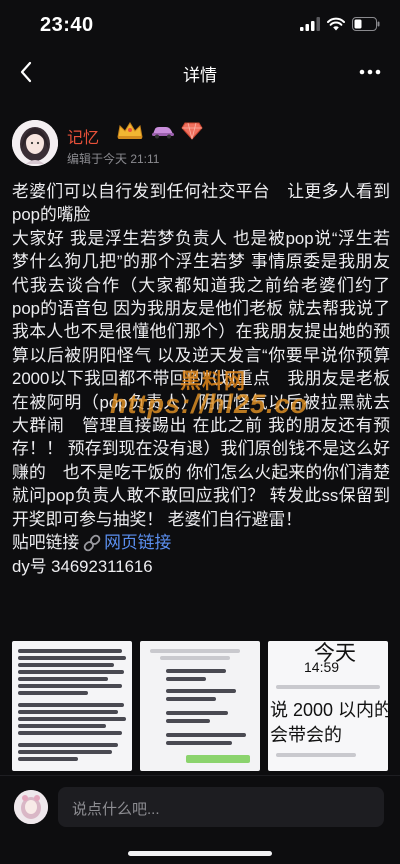  I want to click on wifi-icon, so click(336, 24).